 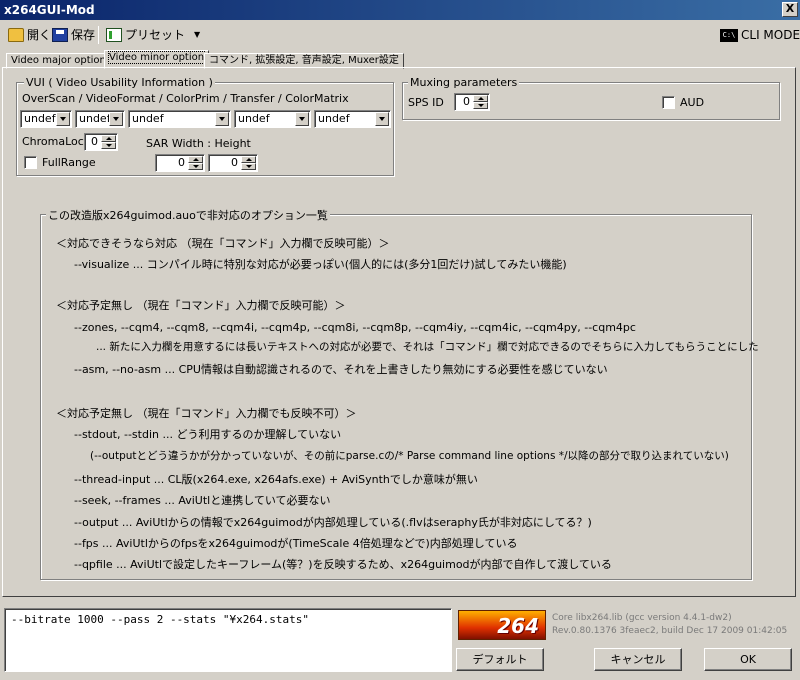 What do you see at coordinates (49, 10) in the screenshot?
I see `window-title: x264GUI-Mod` at bounding box center [49, 10].